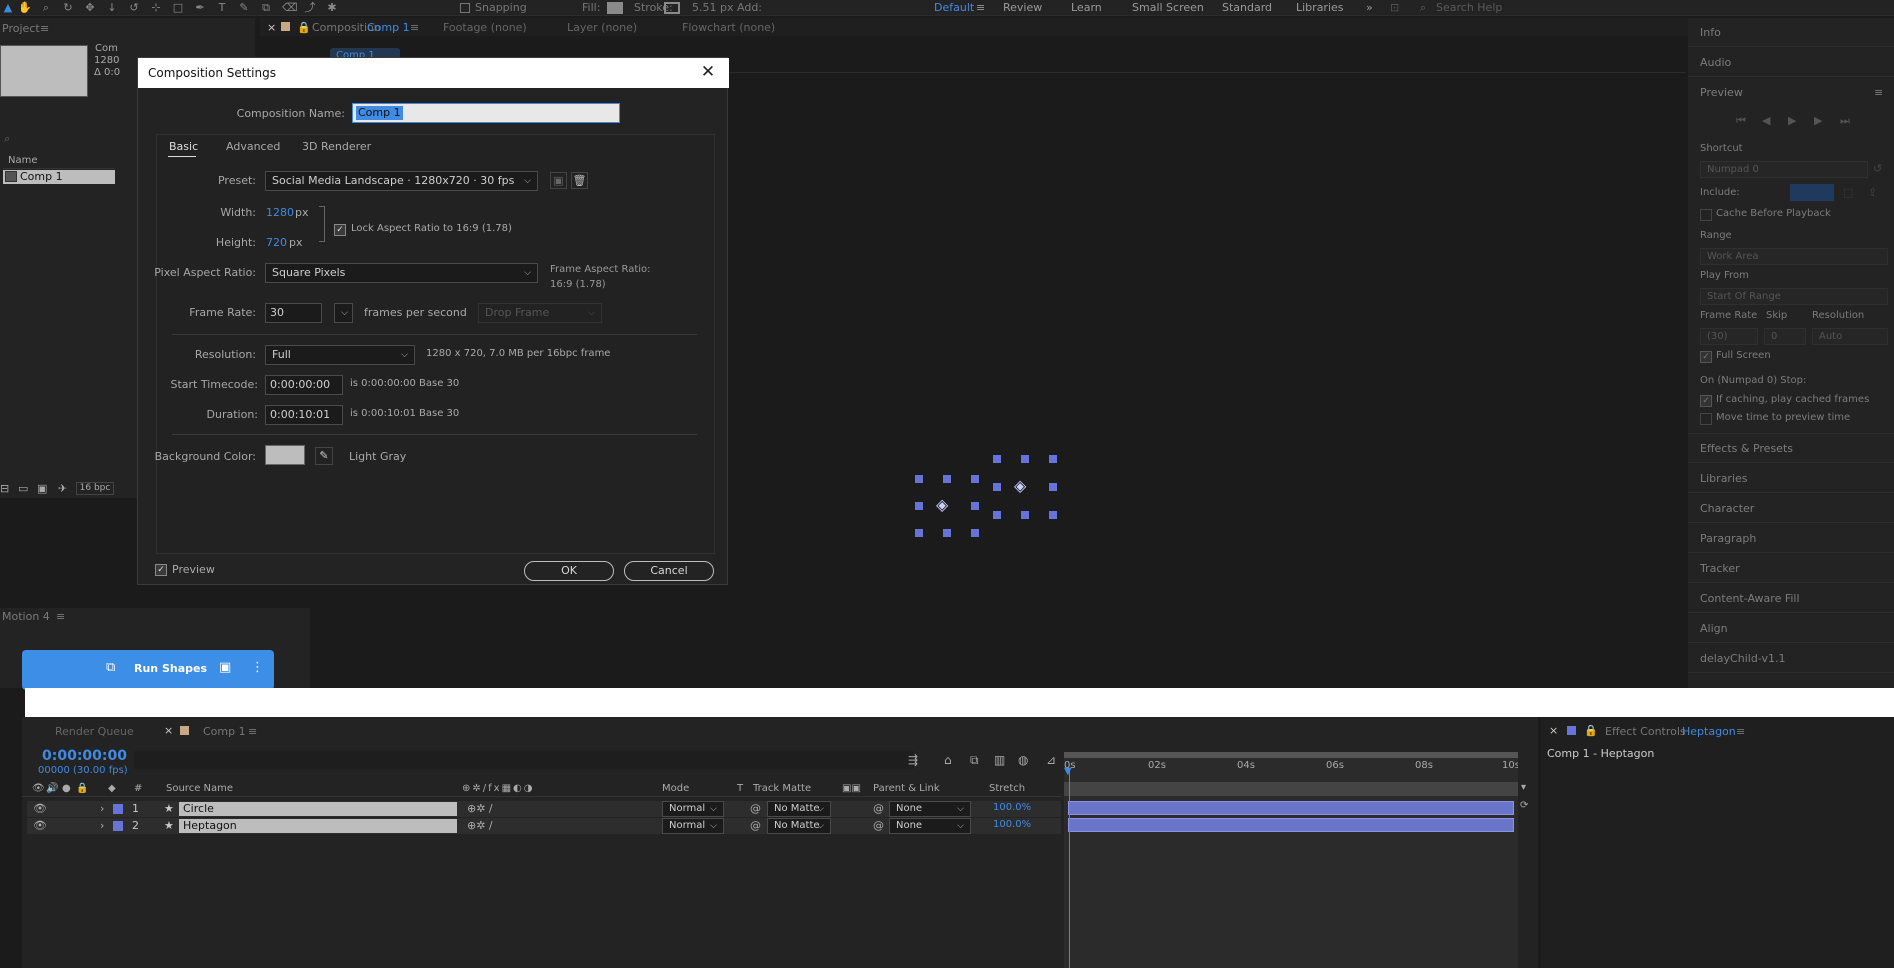  I want to click on preview-panel-tab: Preview, so click(1721, 92).